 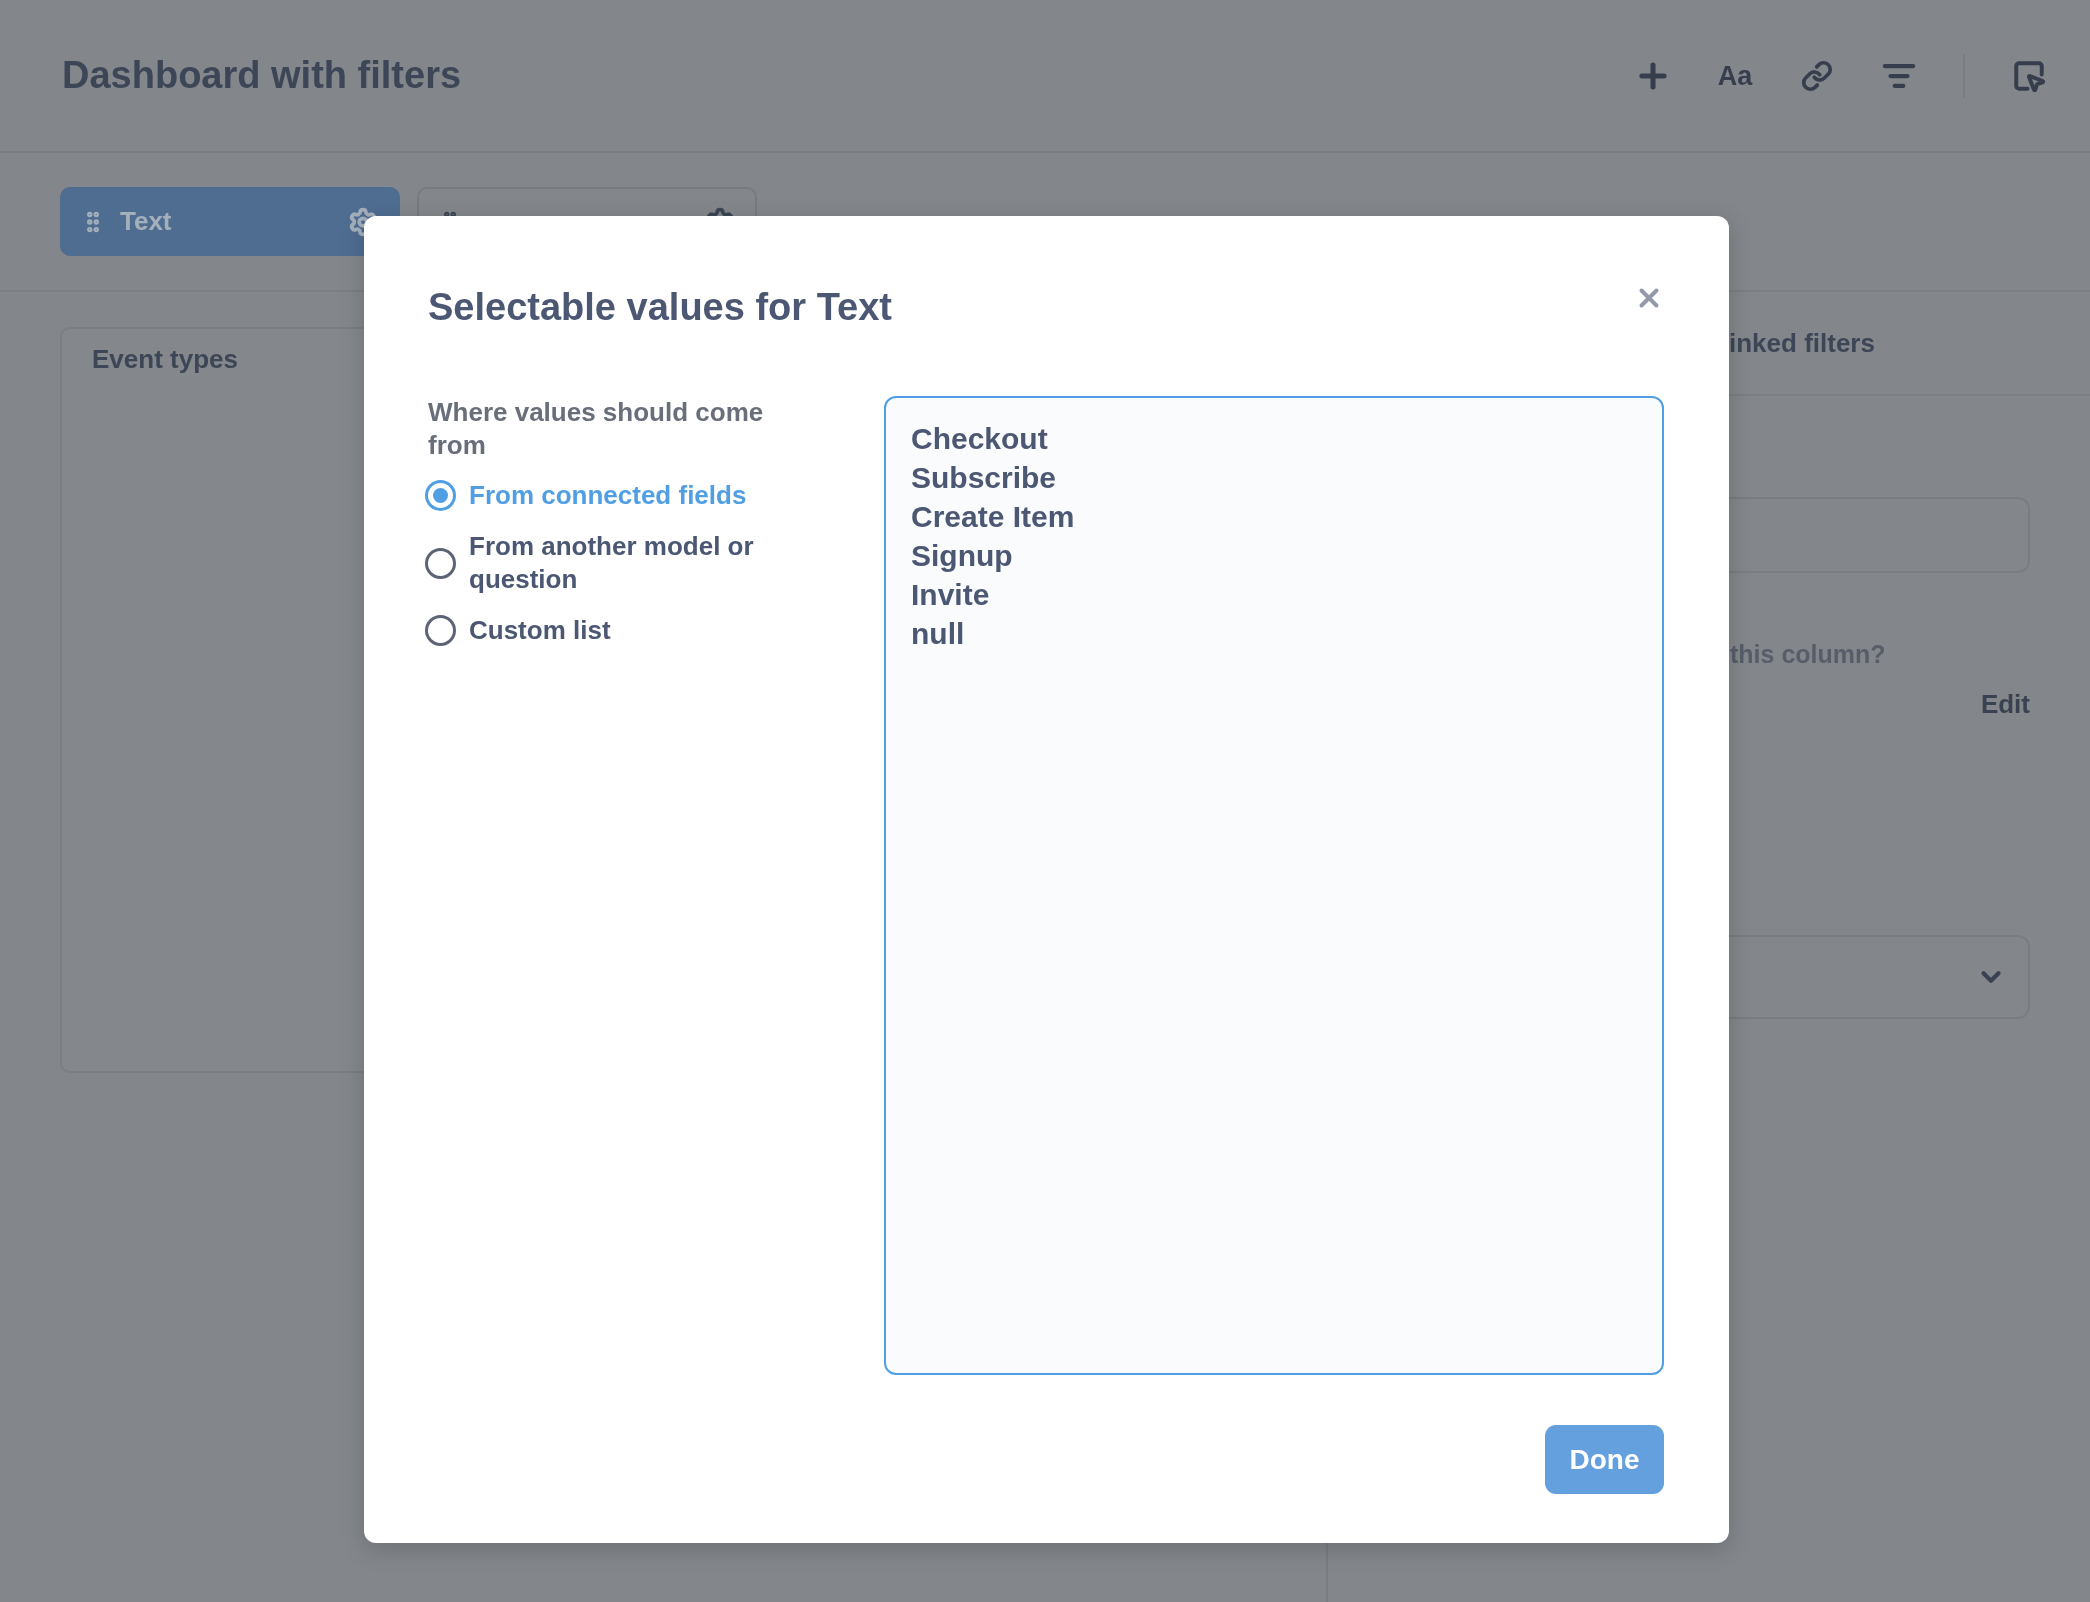 I want to click on filter-tab: Text, so click(x=230, y=221).